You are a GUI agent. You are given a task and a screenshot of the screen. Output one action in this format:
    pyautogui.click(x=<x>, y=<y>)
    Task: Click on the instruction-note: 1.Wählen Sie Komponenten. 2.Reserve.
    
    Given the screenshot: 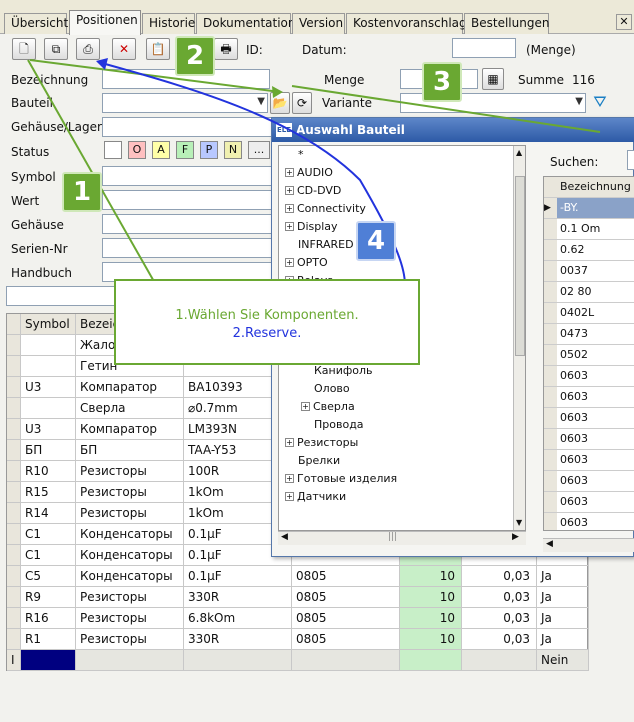 What is the action you would take?
    pyautogui.click(x=267, y=322)
    